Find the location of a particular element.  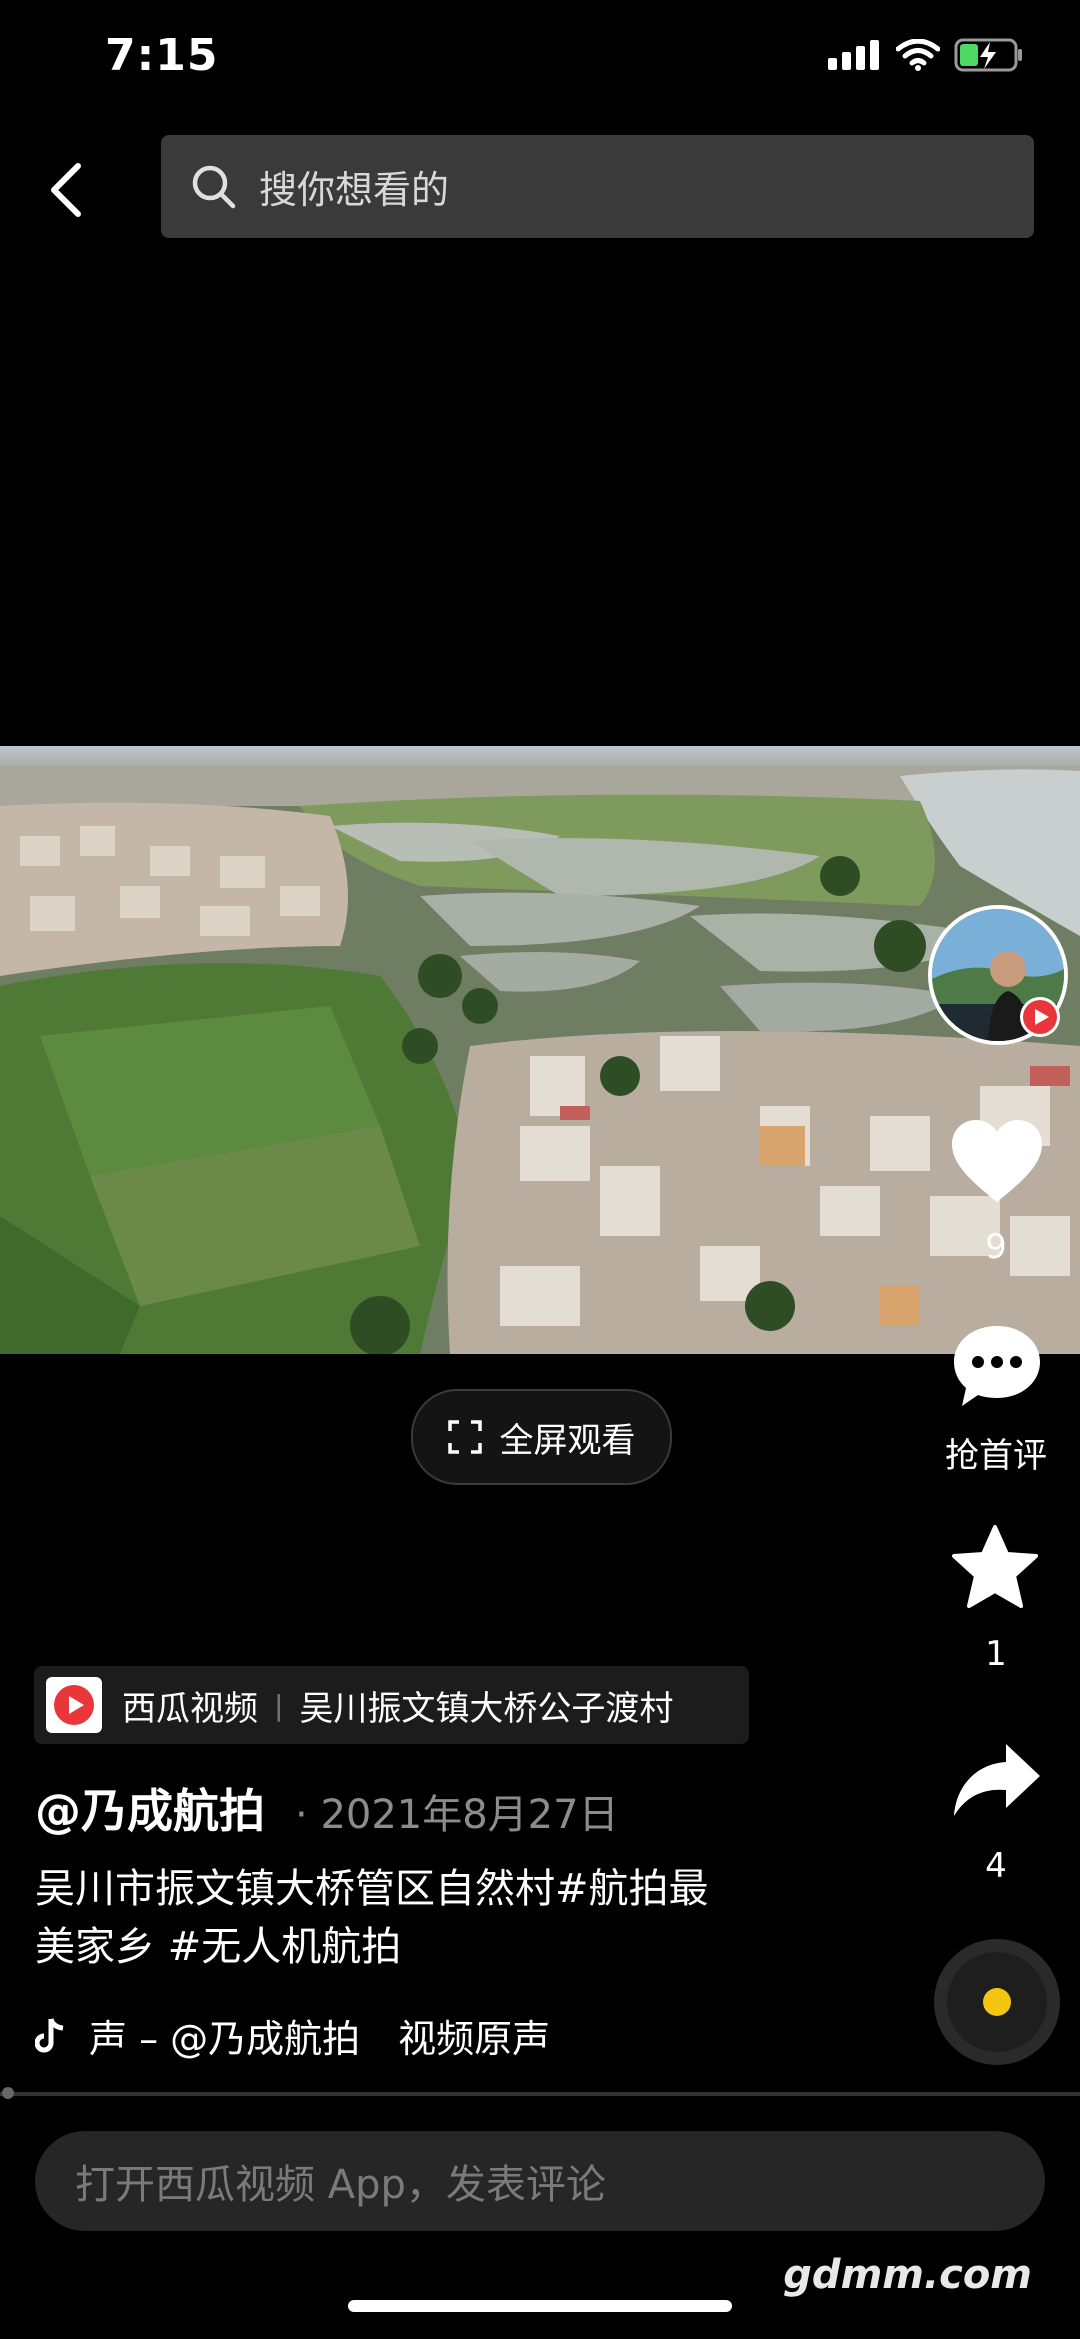

comment-label: 抢首评 is located at coordinates (996, 1456).